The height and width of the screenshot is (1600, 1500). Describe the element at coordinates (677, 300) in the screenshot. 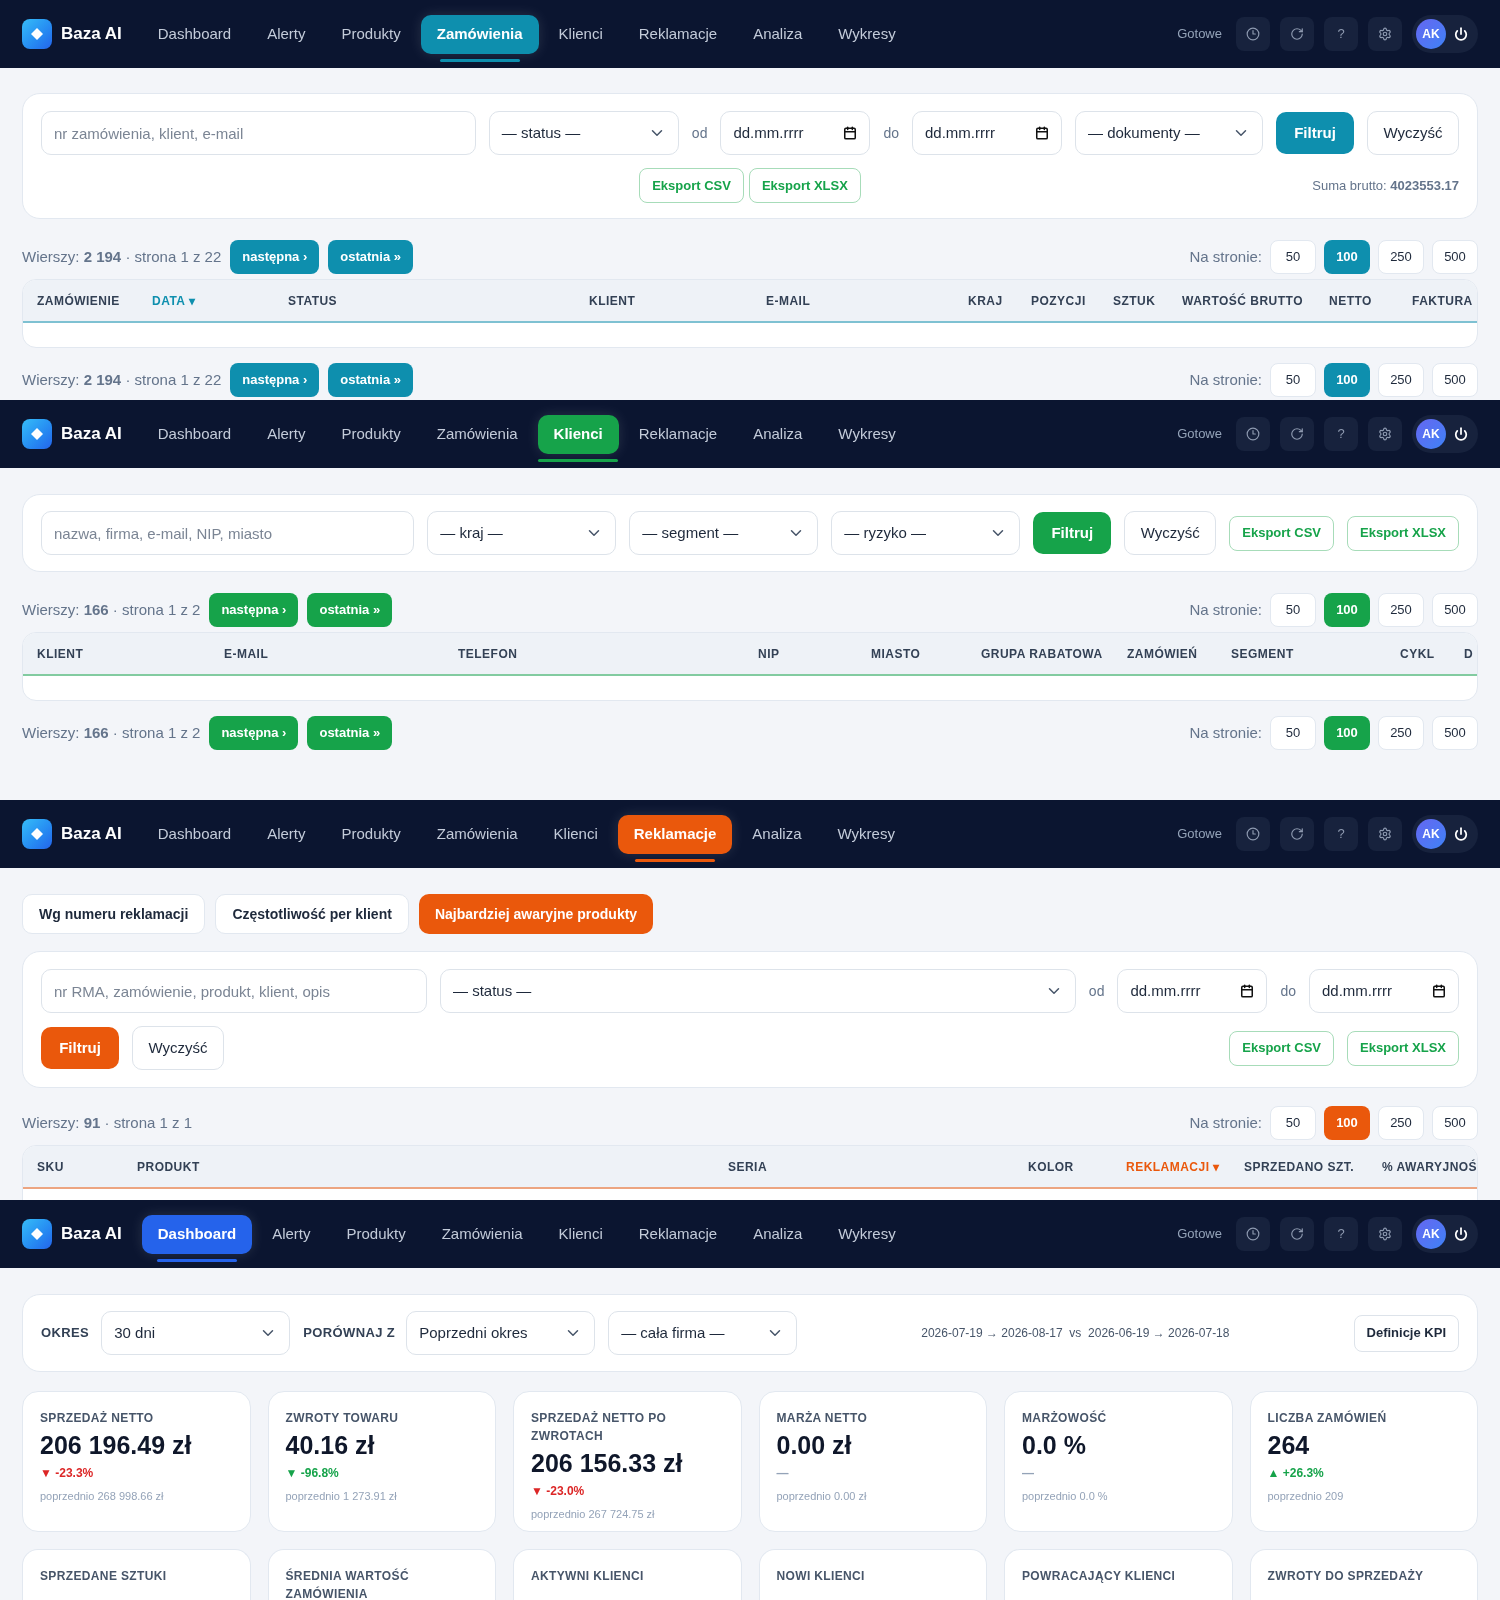

I see `column-header: KLIENT` at that location.